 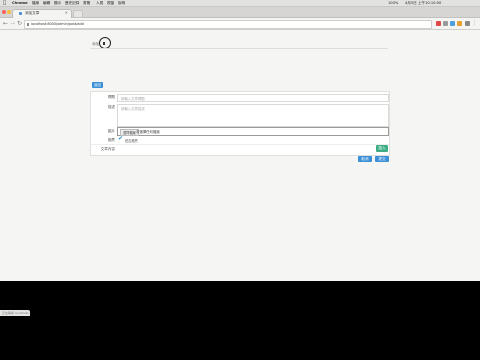 I want to click on reload-icon: ↻, so click(x=19, y=23).